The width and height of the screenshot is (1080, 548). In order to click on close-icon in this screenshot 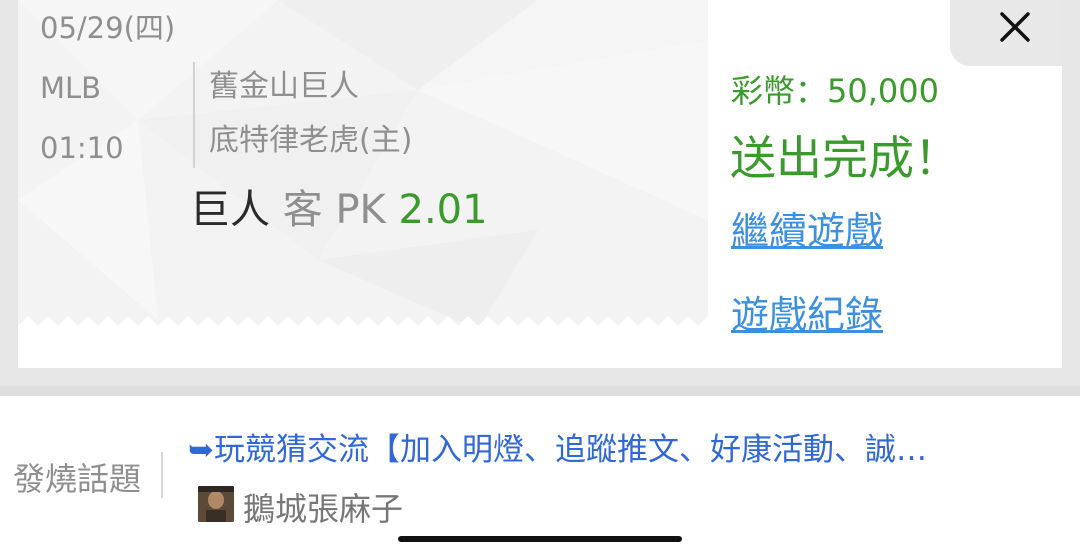, I will do `click(1015, 27)`.